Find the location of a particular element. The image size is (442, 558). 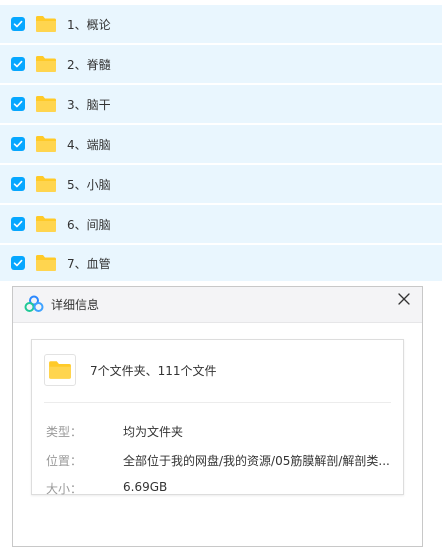

divider is located at coordinates (217, 402).